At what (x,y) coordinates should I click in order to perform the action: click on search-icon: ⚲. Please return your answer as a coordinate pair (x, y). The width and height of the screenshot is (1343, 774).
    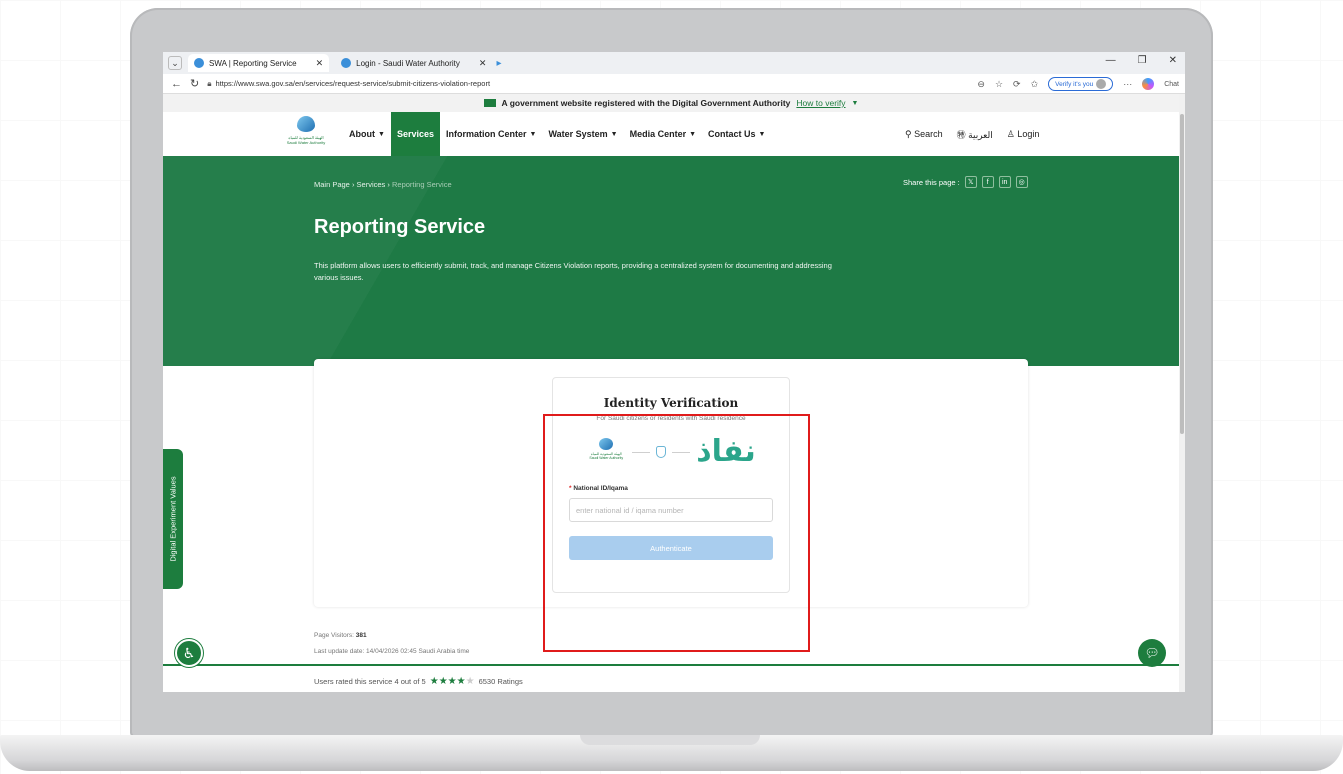
    Looking at the image, I should click on (908, 133).